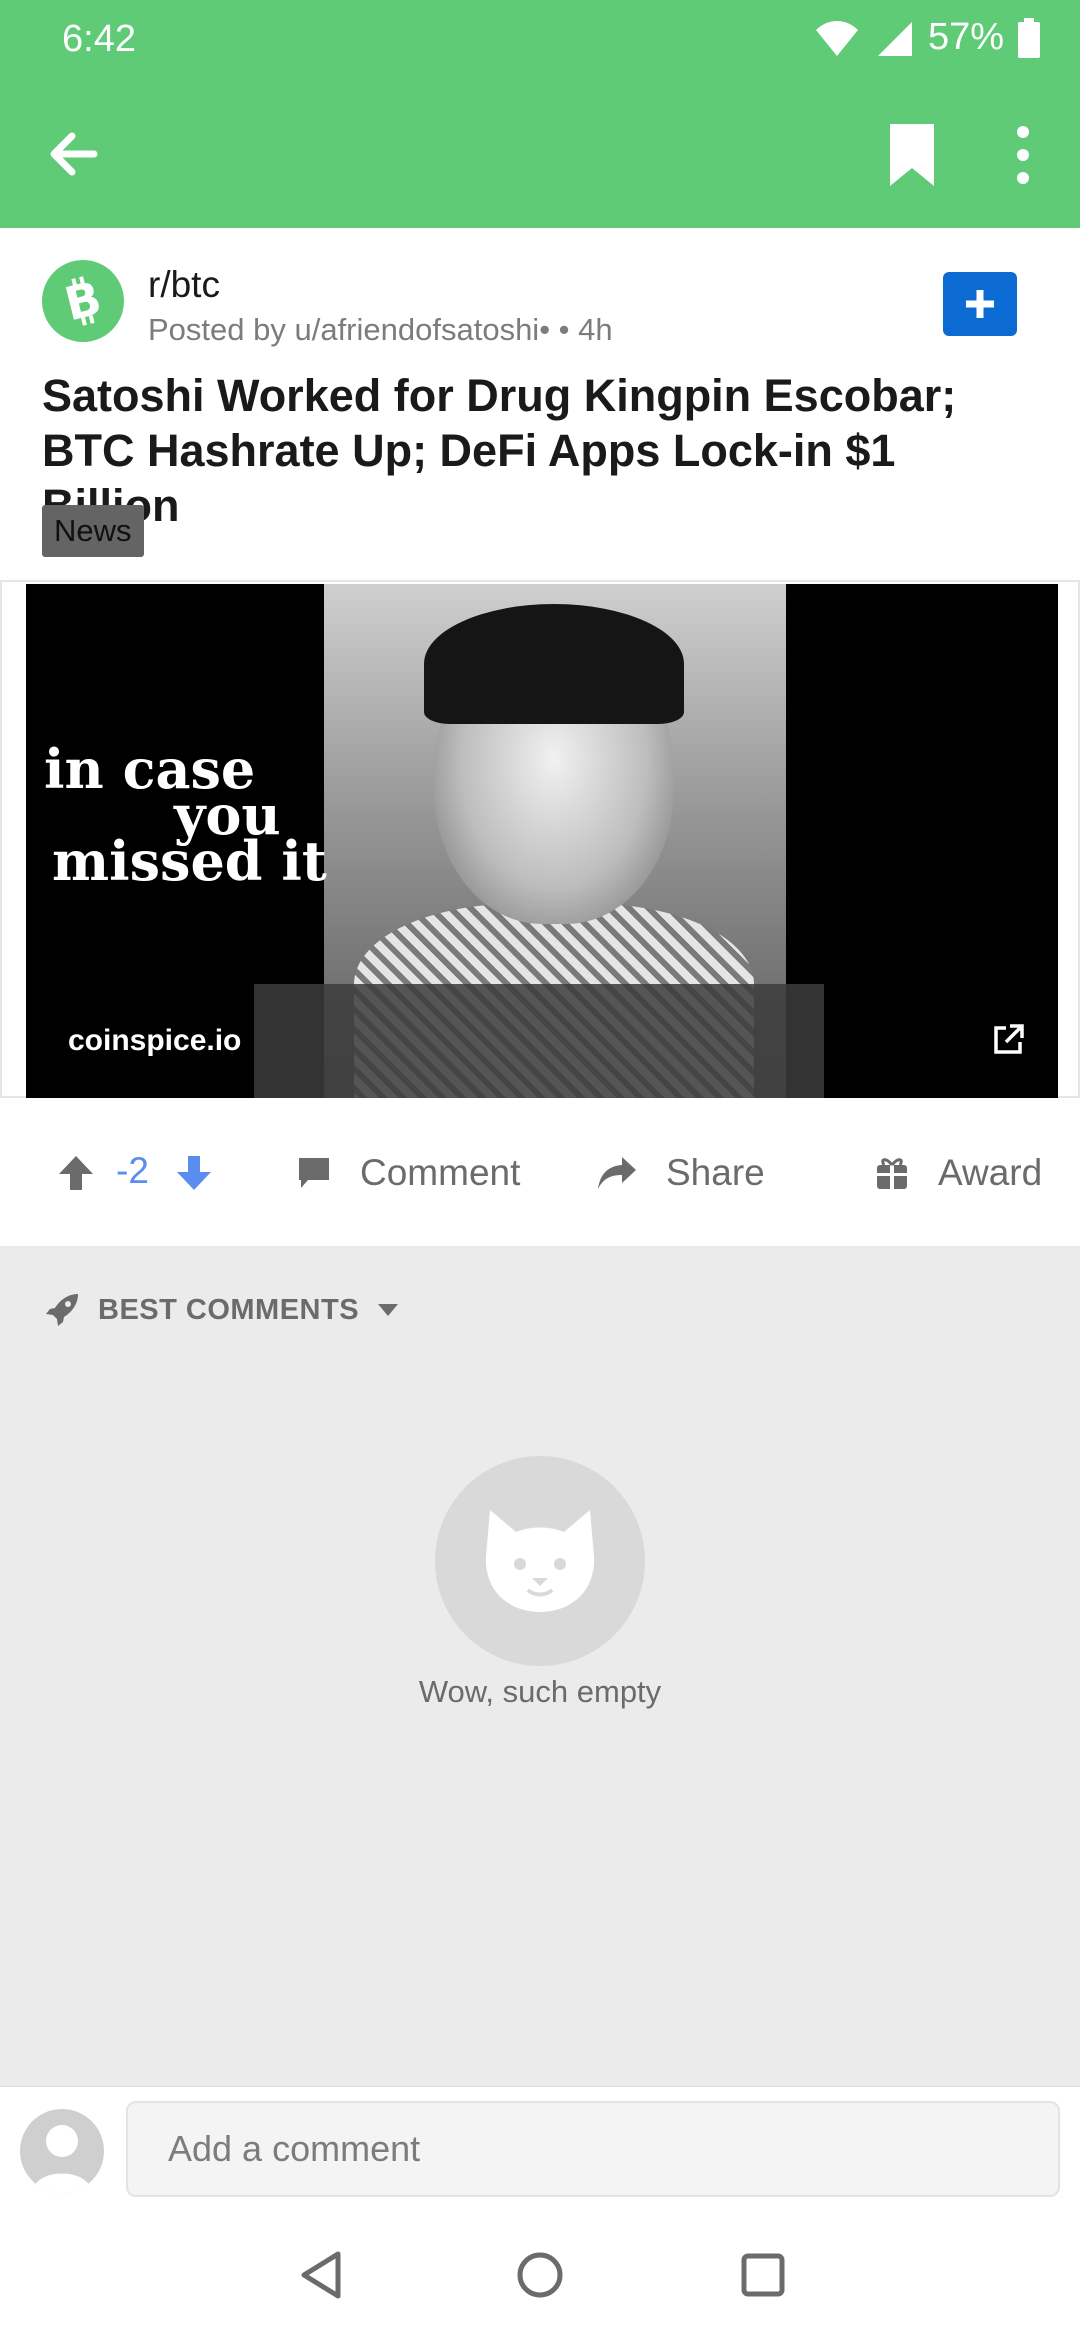 Image resolution: width=1080 pixels, height=2340 pixels. Describe the element at coordinates (154, 1041) in the screenshot. I see `preview-domain: coinspice.io` at that location.